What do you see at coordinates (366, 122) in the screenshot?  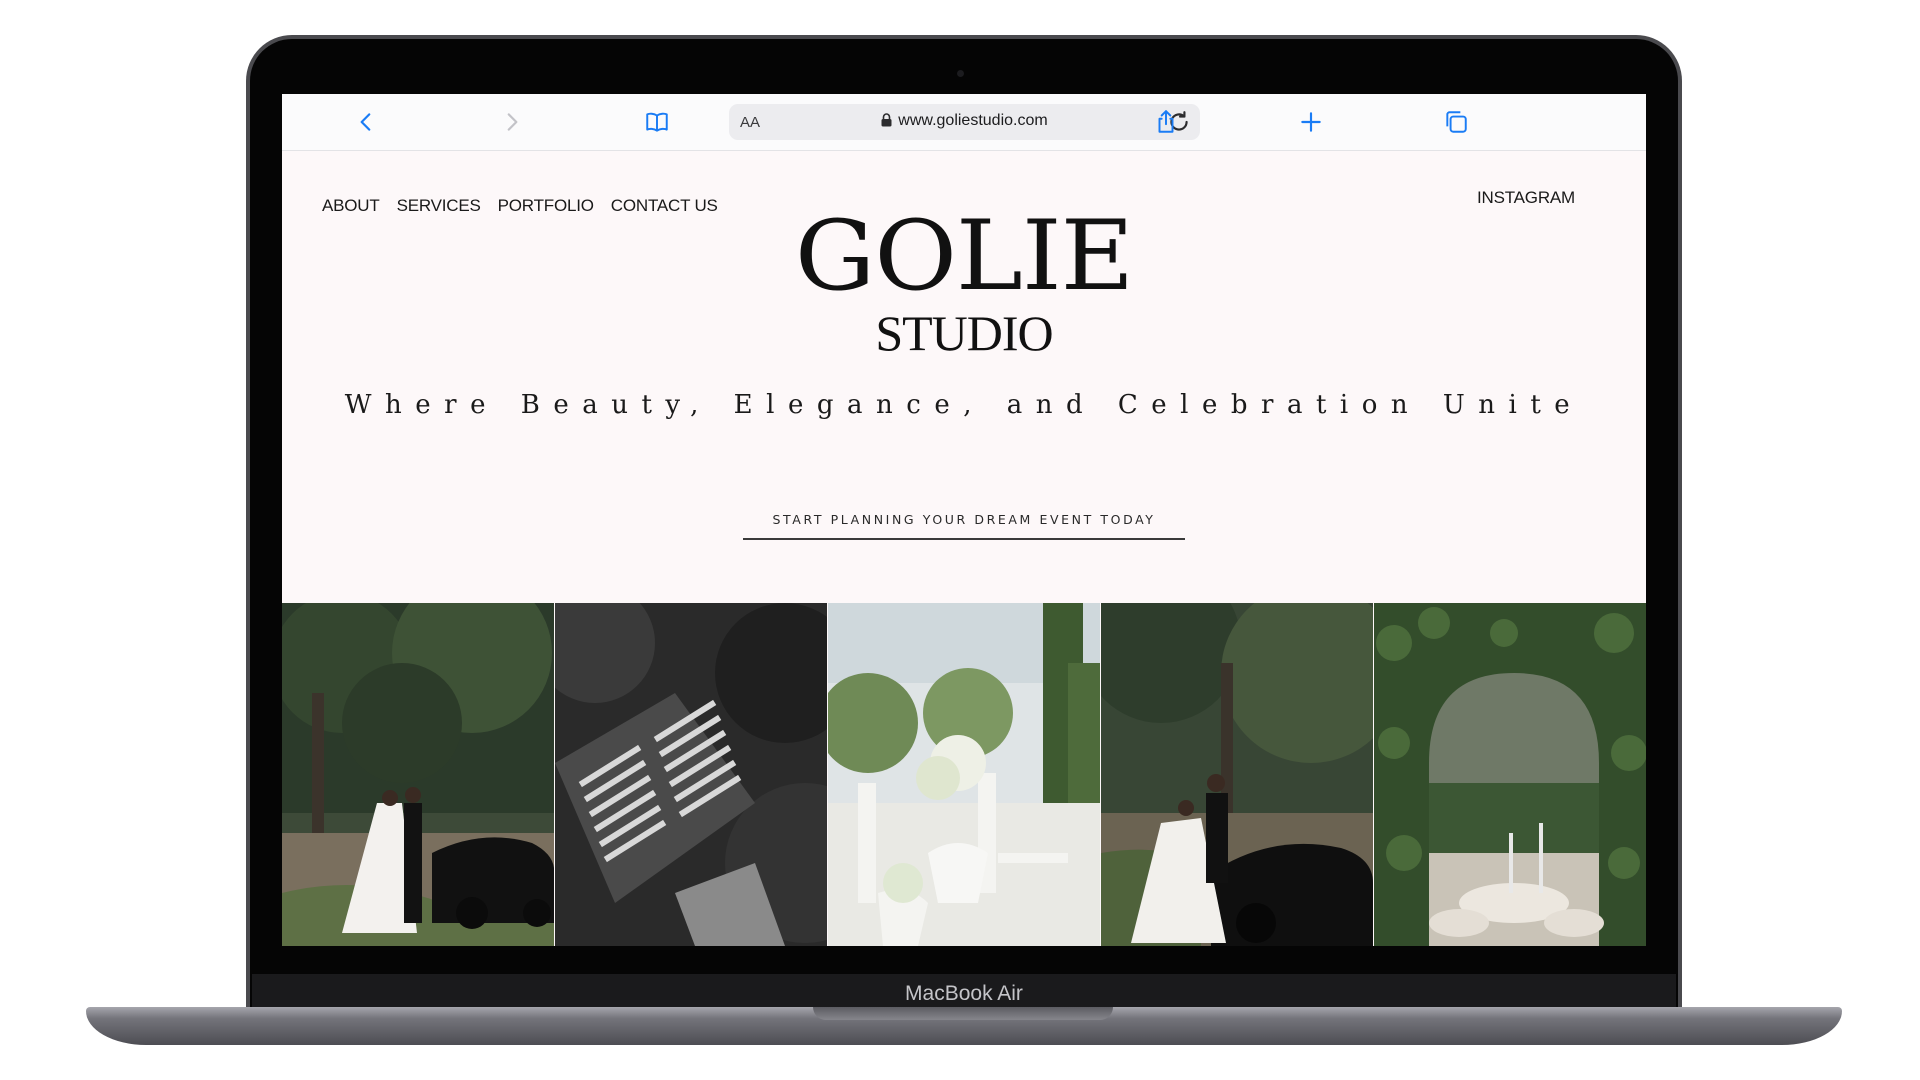 I see `chevron-left-icon` at bounding box center [366, 122].